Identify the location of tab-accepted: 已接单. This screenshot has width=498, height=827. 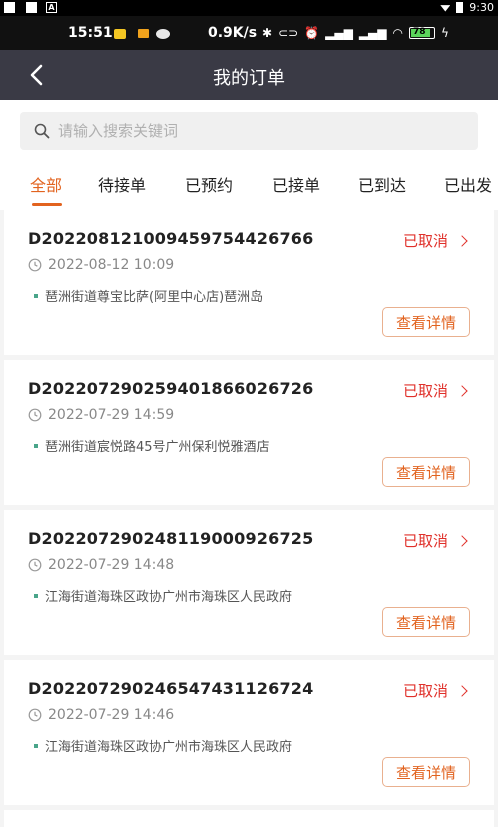
(296, 184).